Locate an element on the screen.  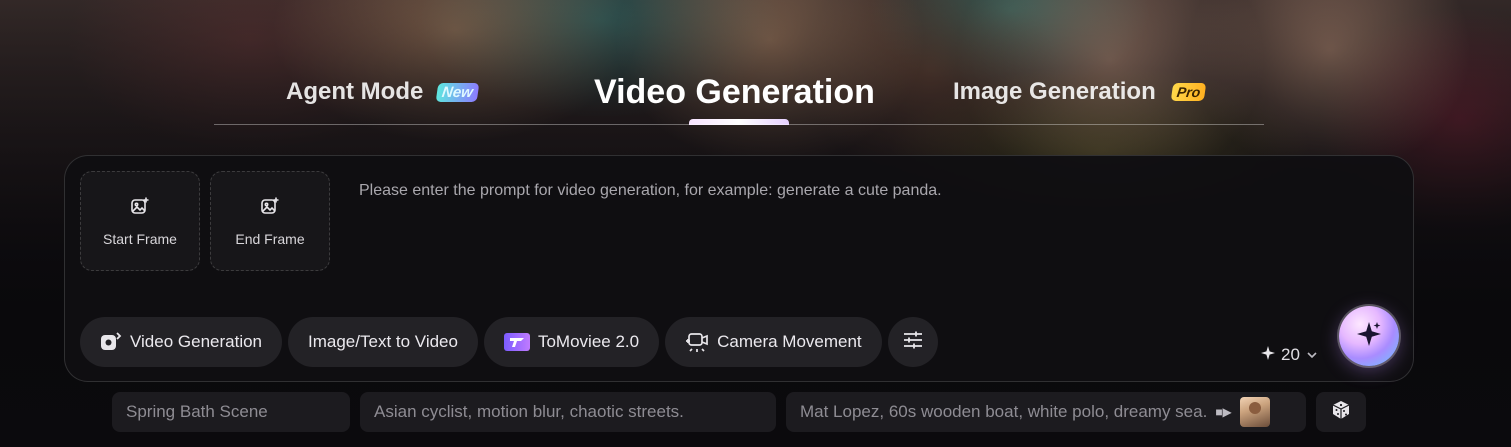
image-text-to-video-button: Image/Text to Video is located at coordinates (383, 342).